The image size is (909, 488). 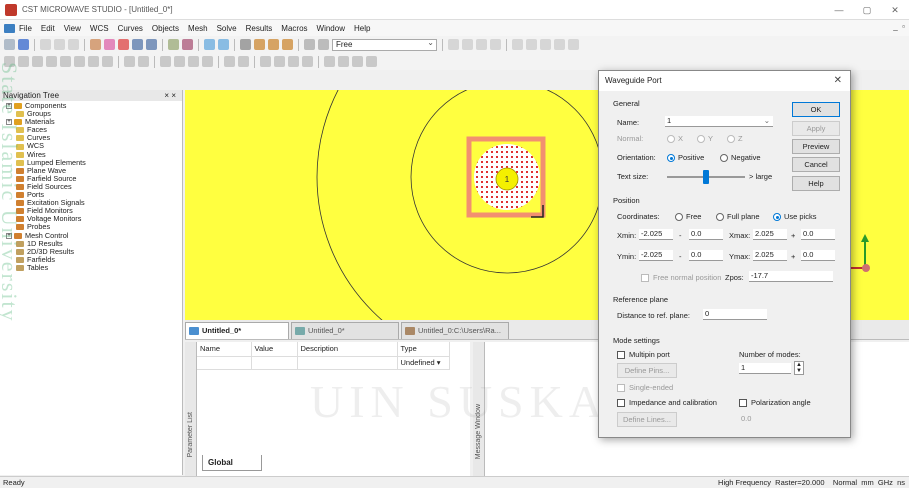 I want to click on slider-thumb, so click(x=706, y=177).